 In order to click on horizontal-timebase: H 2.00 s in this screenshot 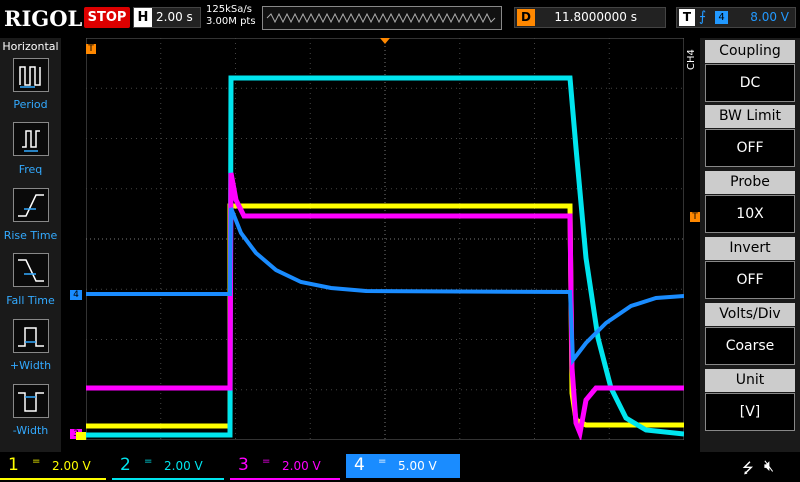, I will do `click(167, 17)`.